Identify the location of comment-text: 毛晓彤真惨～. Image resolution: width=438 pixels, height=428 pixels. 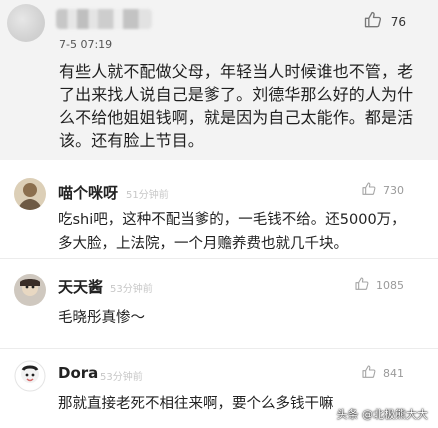
(101, 318).